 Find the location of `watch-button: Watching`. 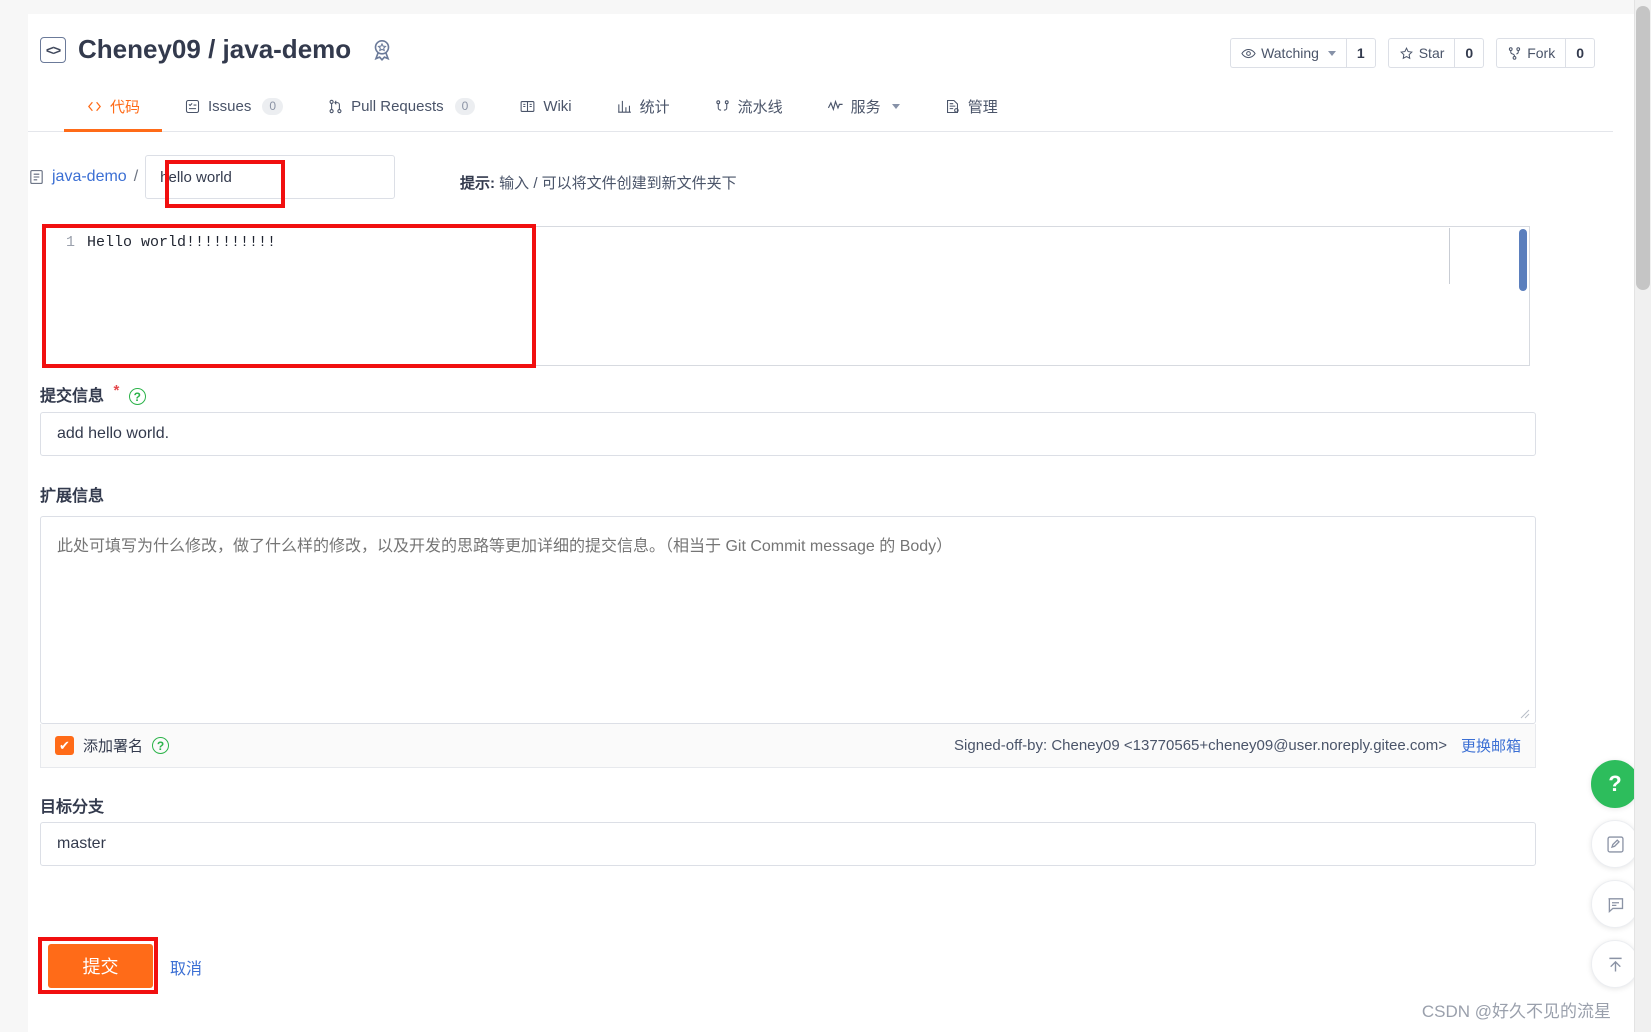

watch-button: Watching is located at coordinates (1288, 53).